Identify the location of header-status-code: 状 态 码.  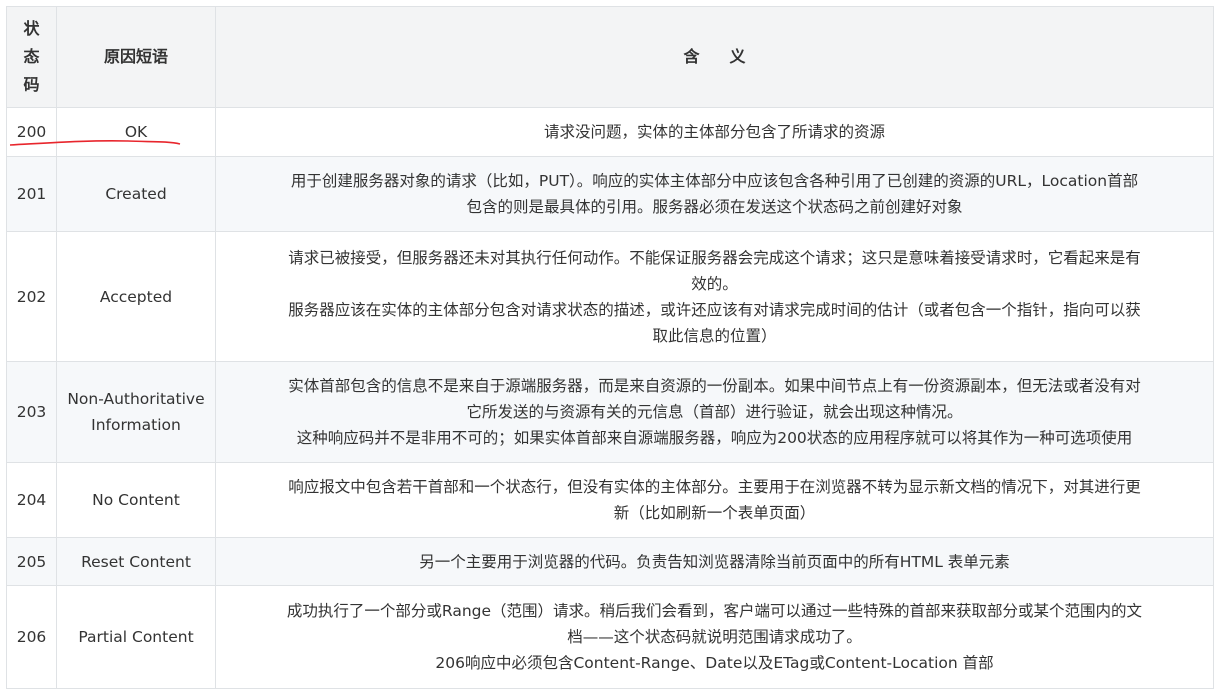
(31, 57).